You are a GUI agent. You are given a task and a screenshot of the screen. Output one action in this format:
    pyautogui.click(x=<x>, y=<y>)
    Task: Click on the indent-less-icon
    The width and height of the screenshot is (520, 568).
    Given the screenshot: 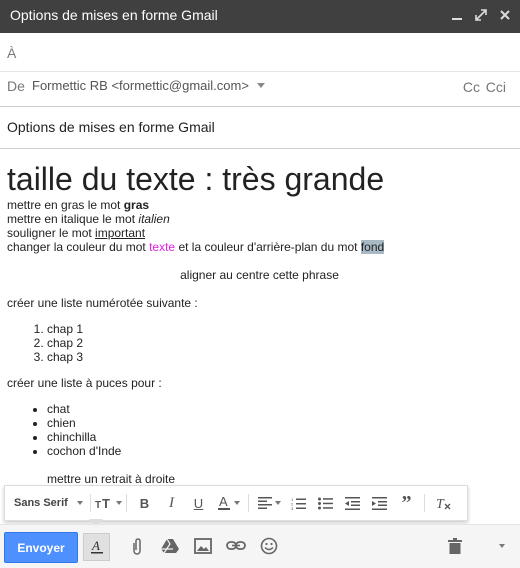 What is the action you would take?
    pyautogui.click(x=352, y=503)
    